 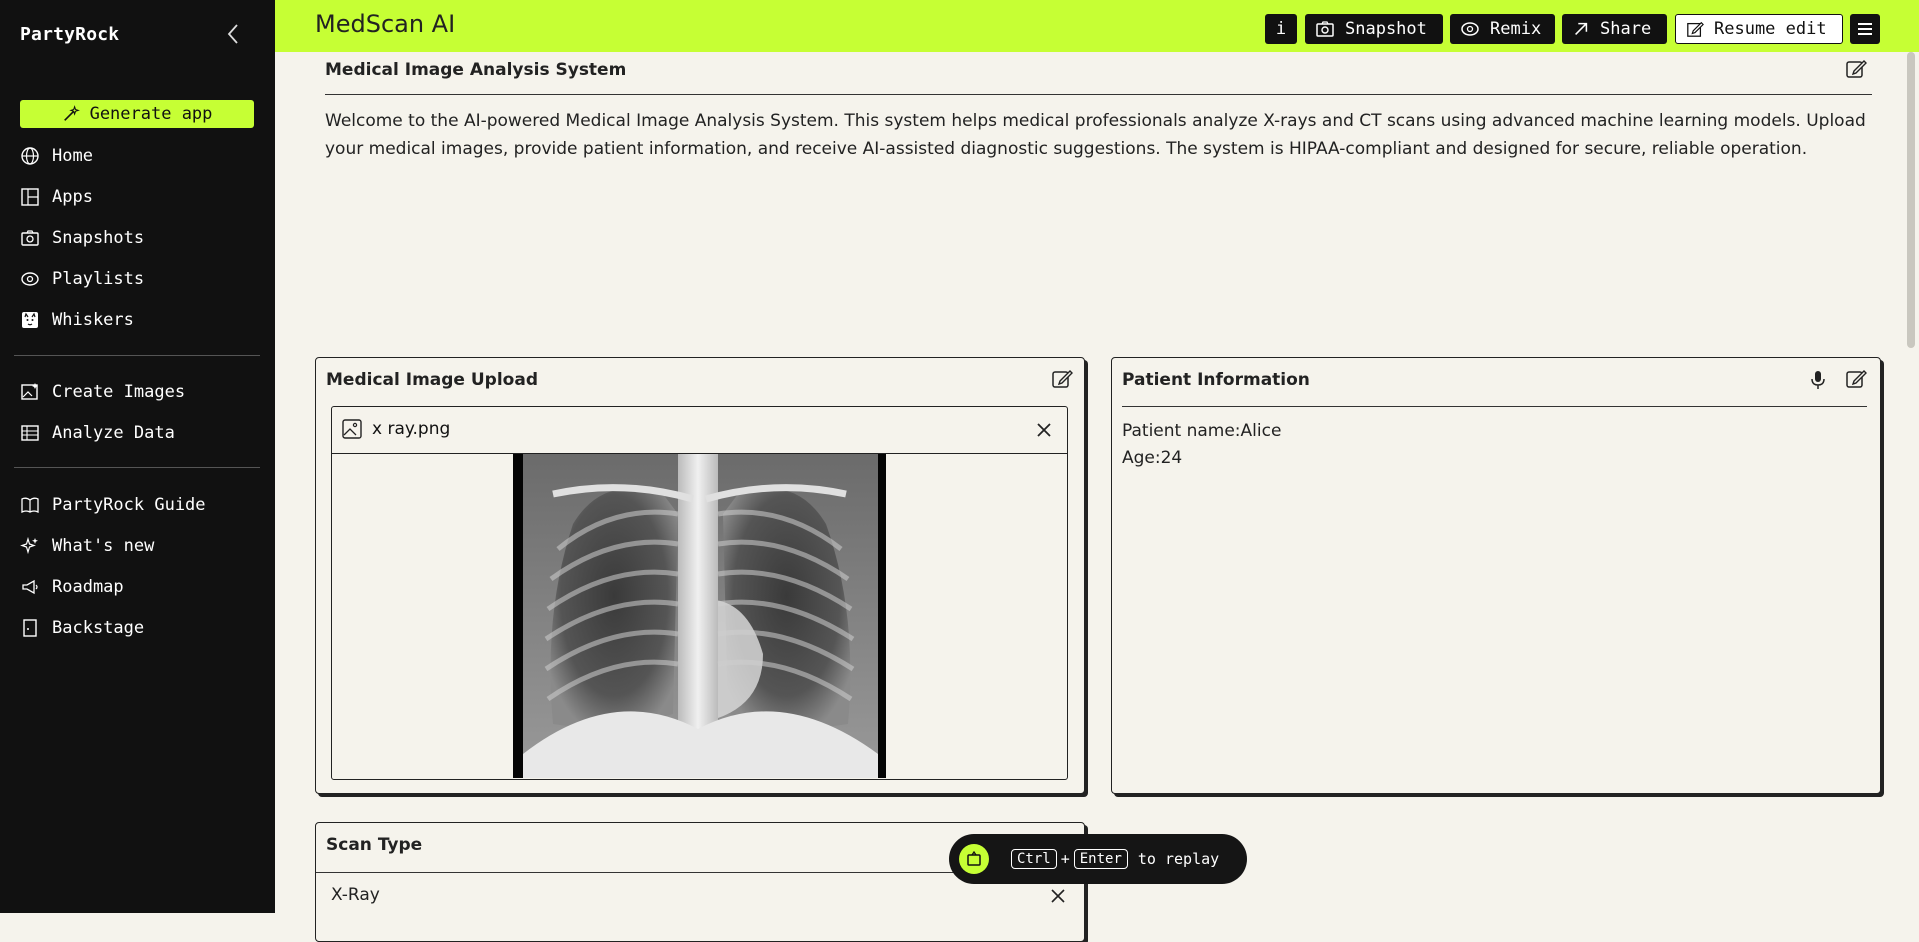 I want to click on snapshot-button: Snapshot, so click(x=1374, y=29).